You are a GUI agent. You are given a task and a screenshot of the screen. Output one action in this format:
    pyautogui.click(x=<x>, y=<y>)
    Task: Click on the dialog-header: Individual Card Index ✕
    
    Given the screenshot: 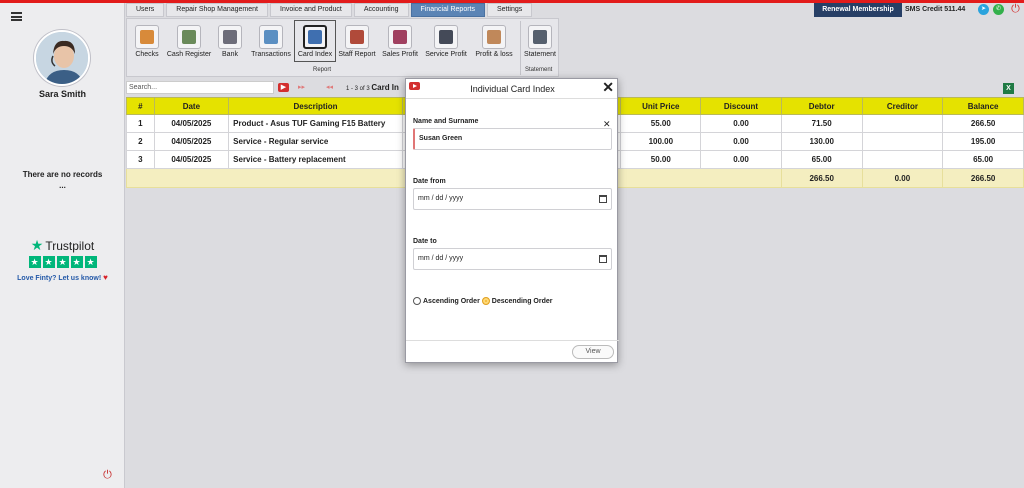 What is the action you would take?
    pyautogui.click(x=511, y=89)
    